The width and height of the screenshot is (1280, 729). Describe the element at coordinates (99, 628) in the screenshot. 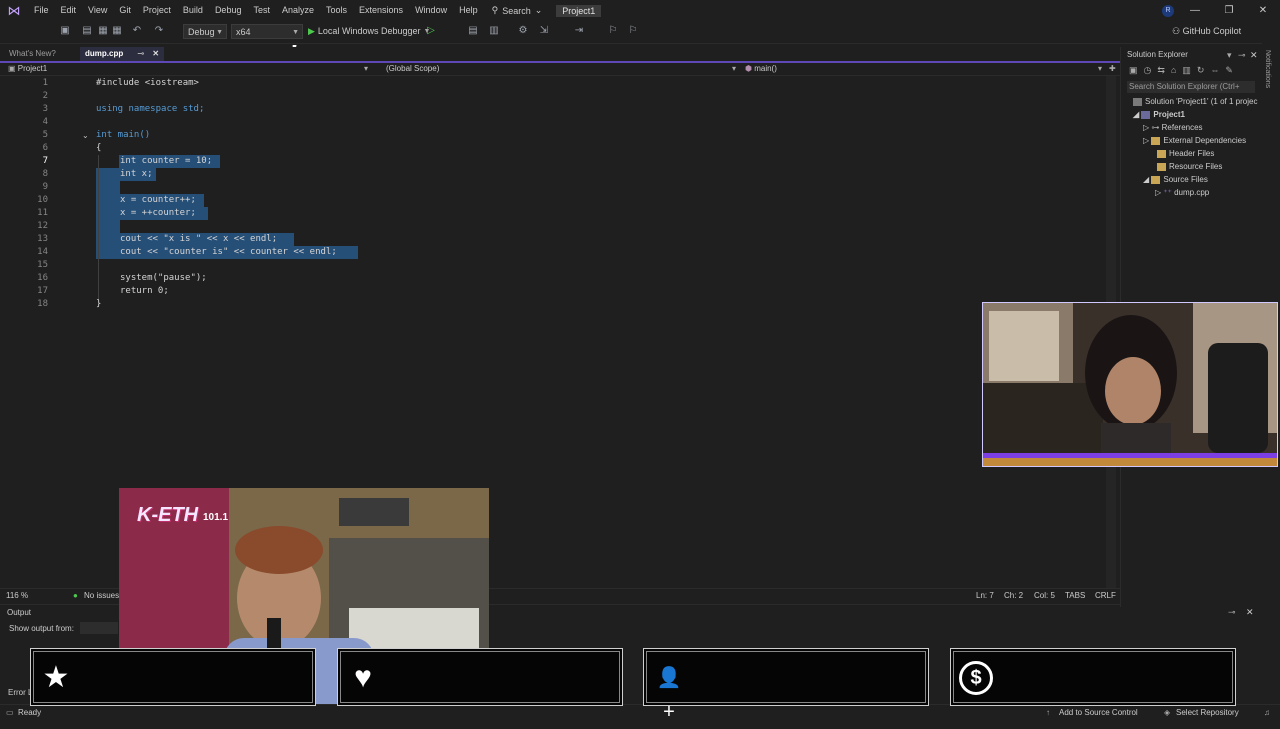

I see `output-source-select` at that location.